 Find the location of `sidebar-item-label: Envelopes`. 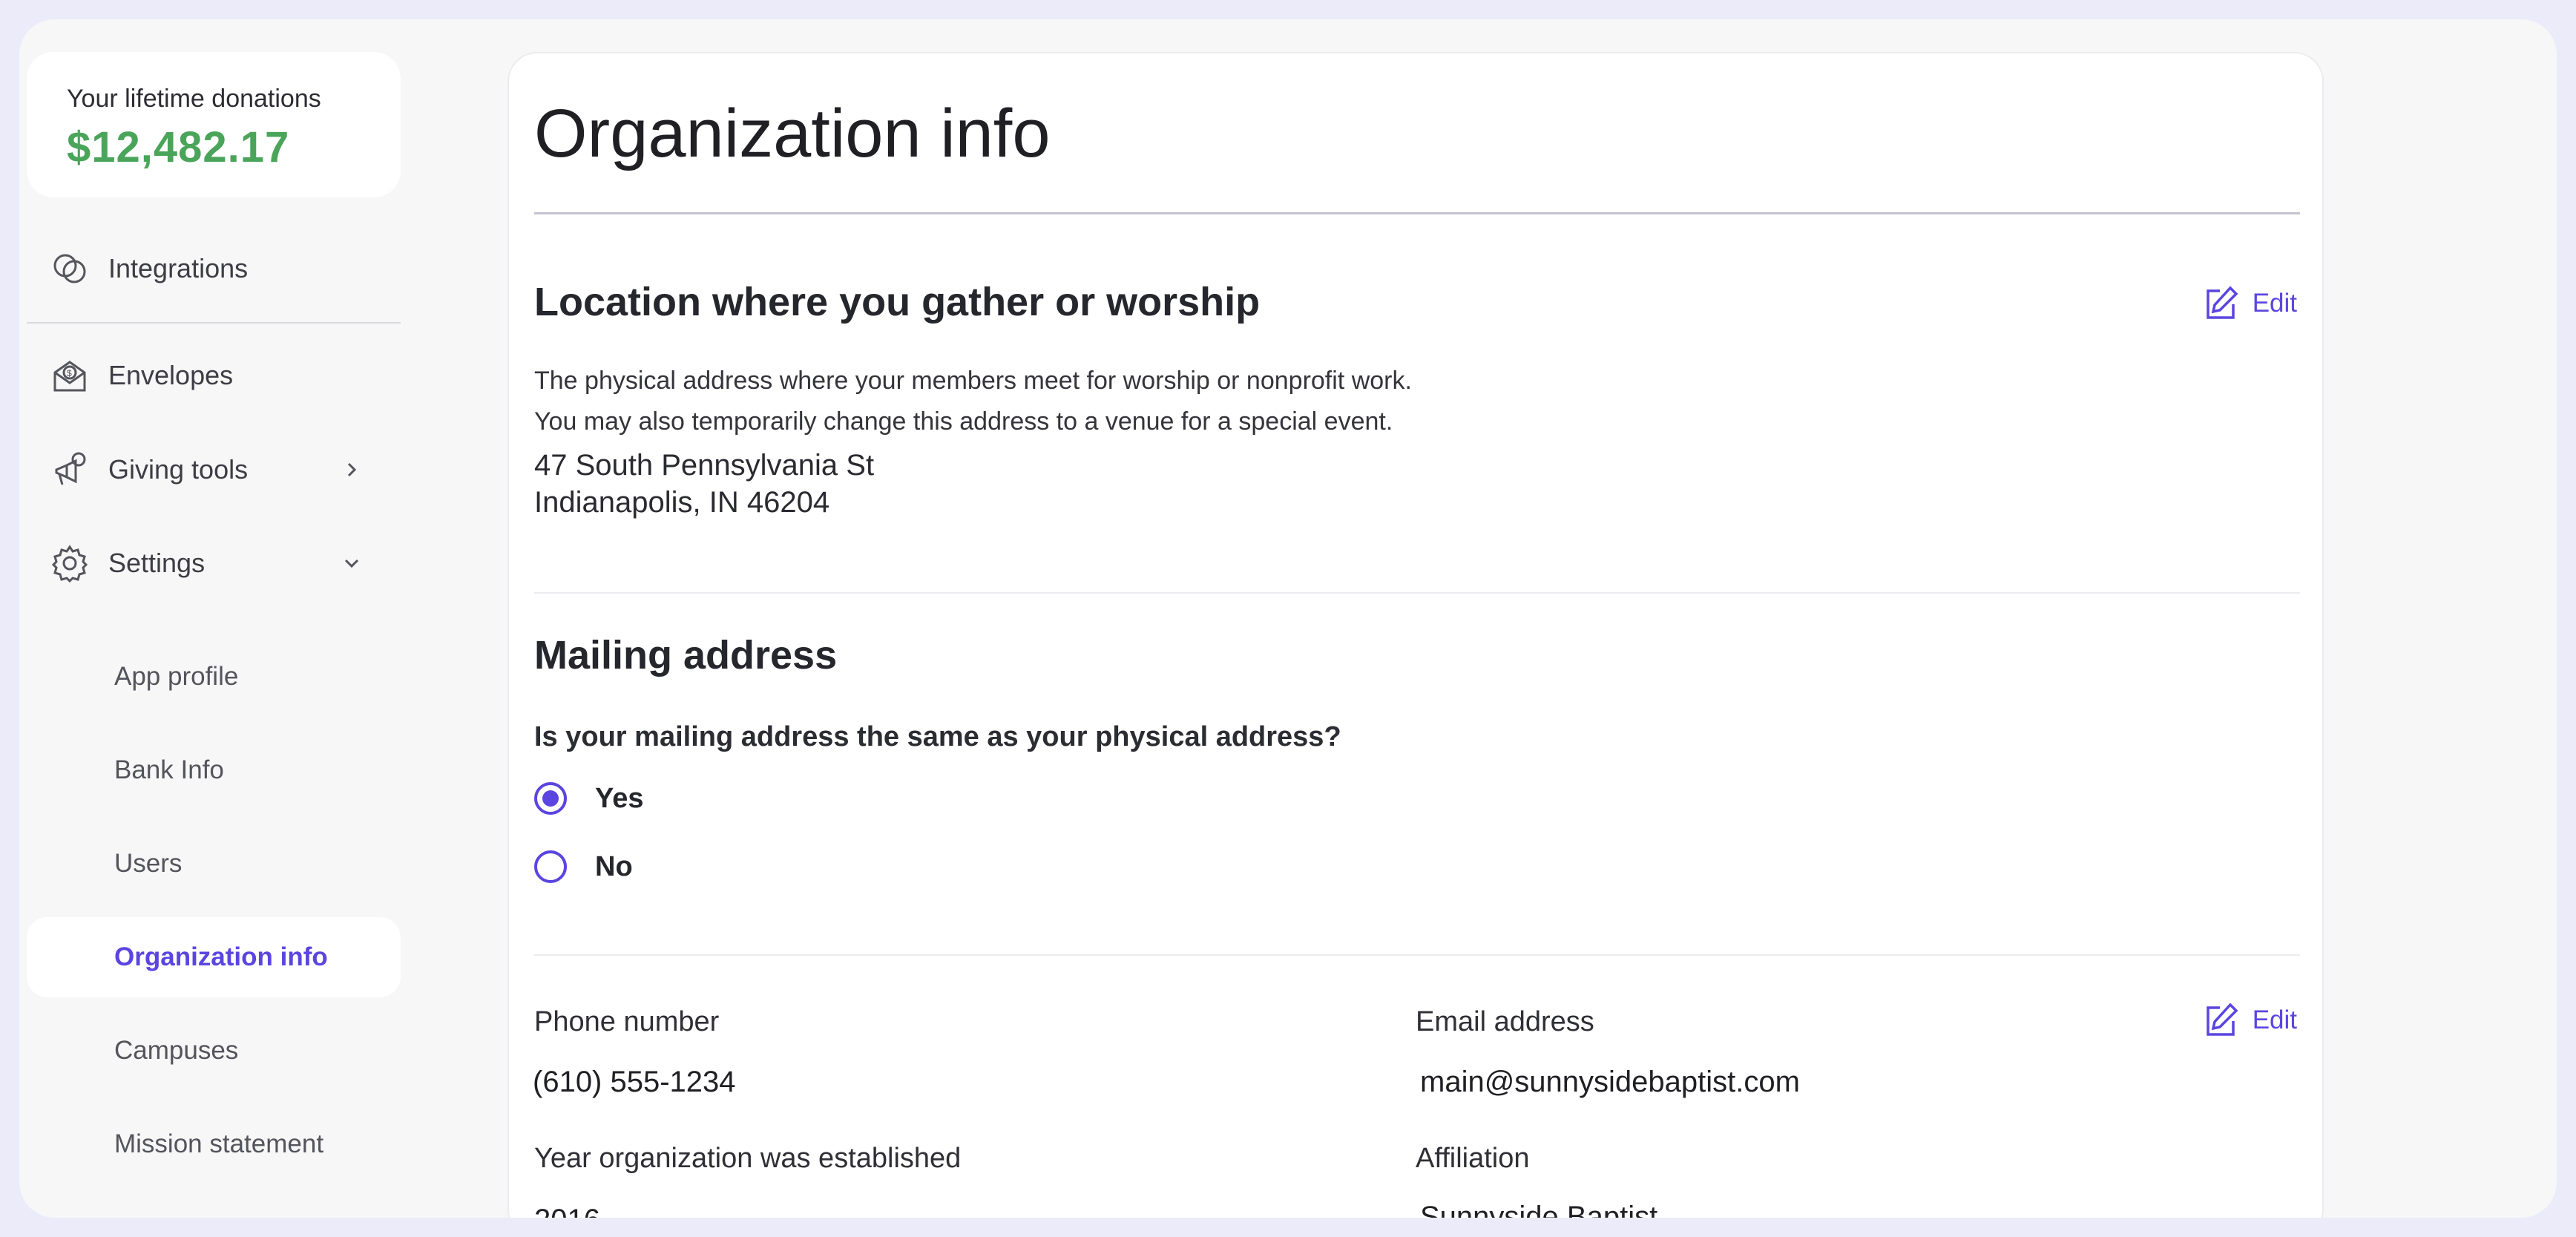

sidebar-item-label: Envelopes is located at coordinates (171, 375).